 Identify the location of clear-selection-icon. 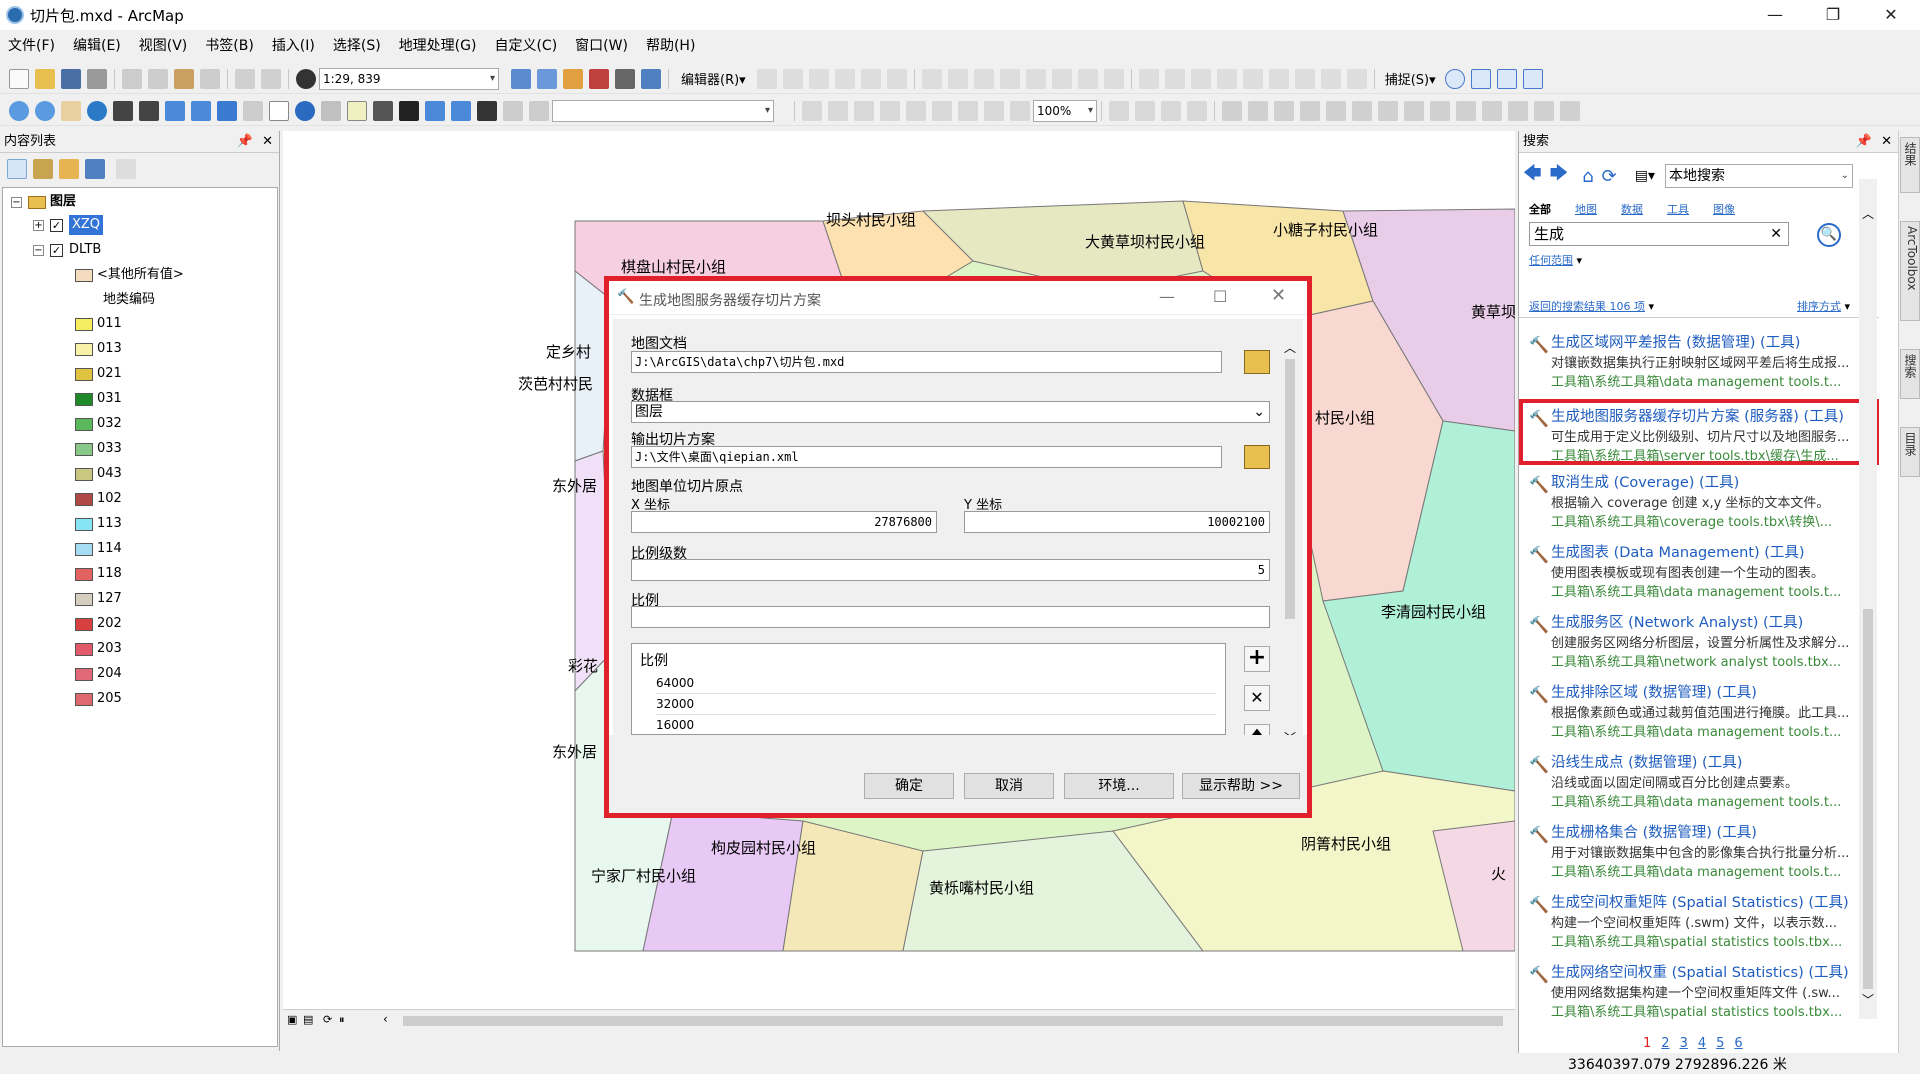
(253, 110).